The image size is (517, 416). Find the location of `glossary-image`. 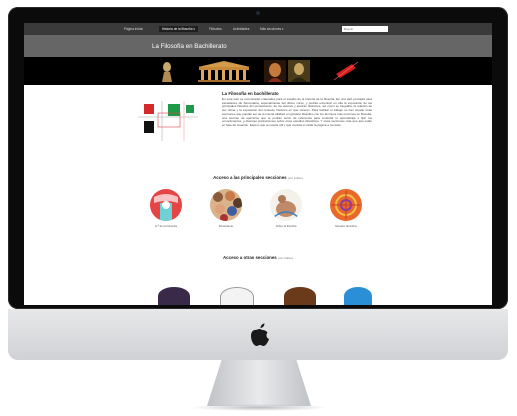

glossary-image is located at coordinates (346, 205).